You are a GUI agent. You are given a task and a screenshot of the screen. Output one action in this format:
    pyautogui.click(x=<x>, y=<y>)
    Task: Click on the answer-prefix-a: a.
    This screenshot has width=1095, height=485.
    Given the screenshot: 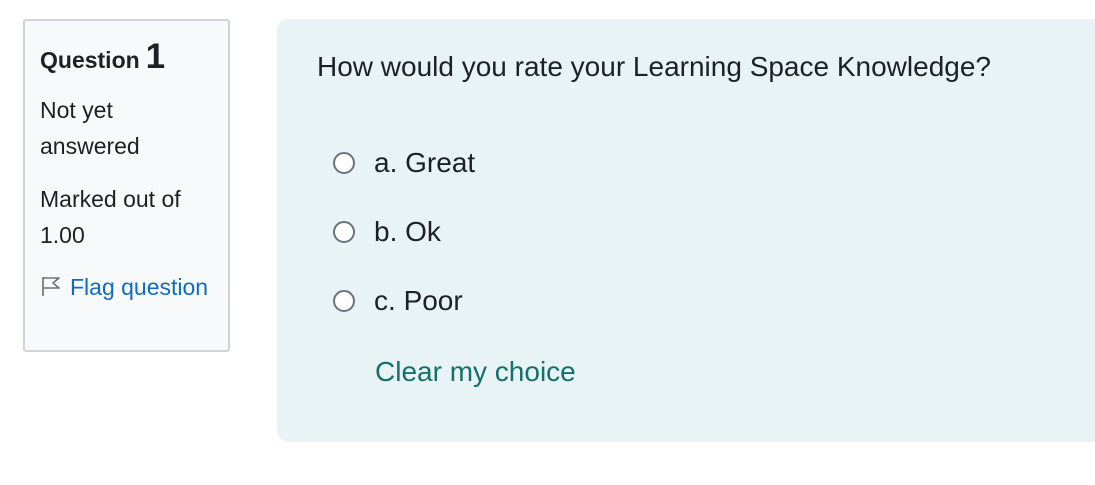 What is the action you would take?
    pyautogui.click(x=386, y=162)
    